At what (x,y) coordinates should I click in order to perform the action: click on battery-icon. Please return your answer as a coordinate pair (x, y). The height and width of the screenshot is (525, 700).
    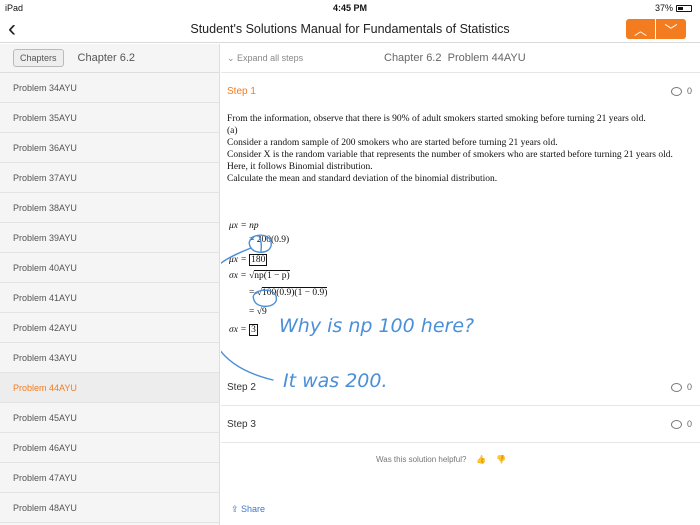
    Looking at the image, I should click on (684, 8).